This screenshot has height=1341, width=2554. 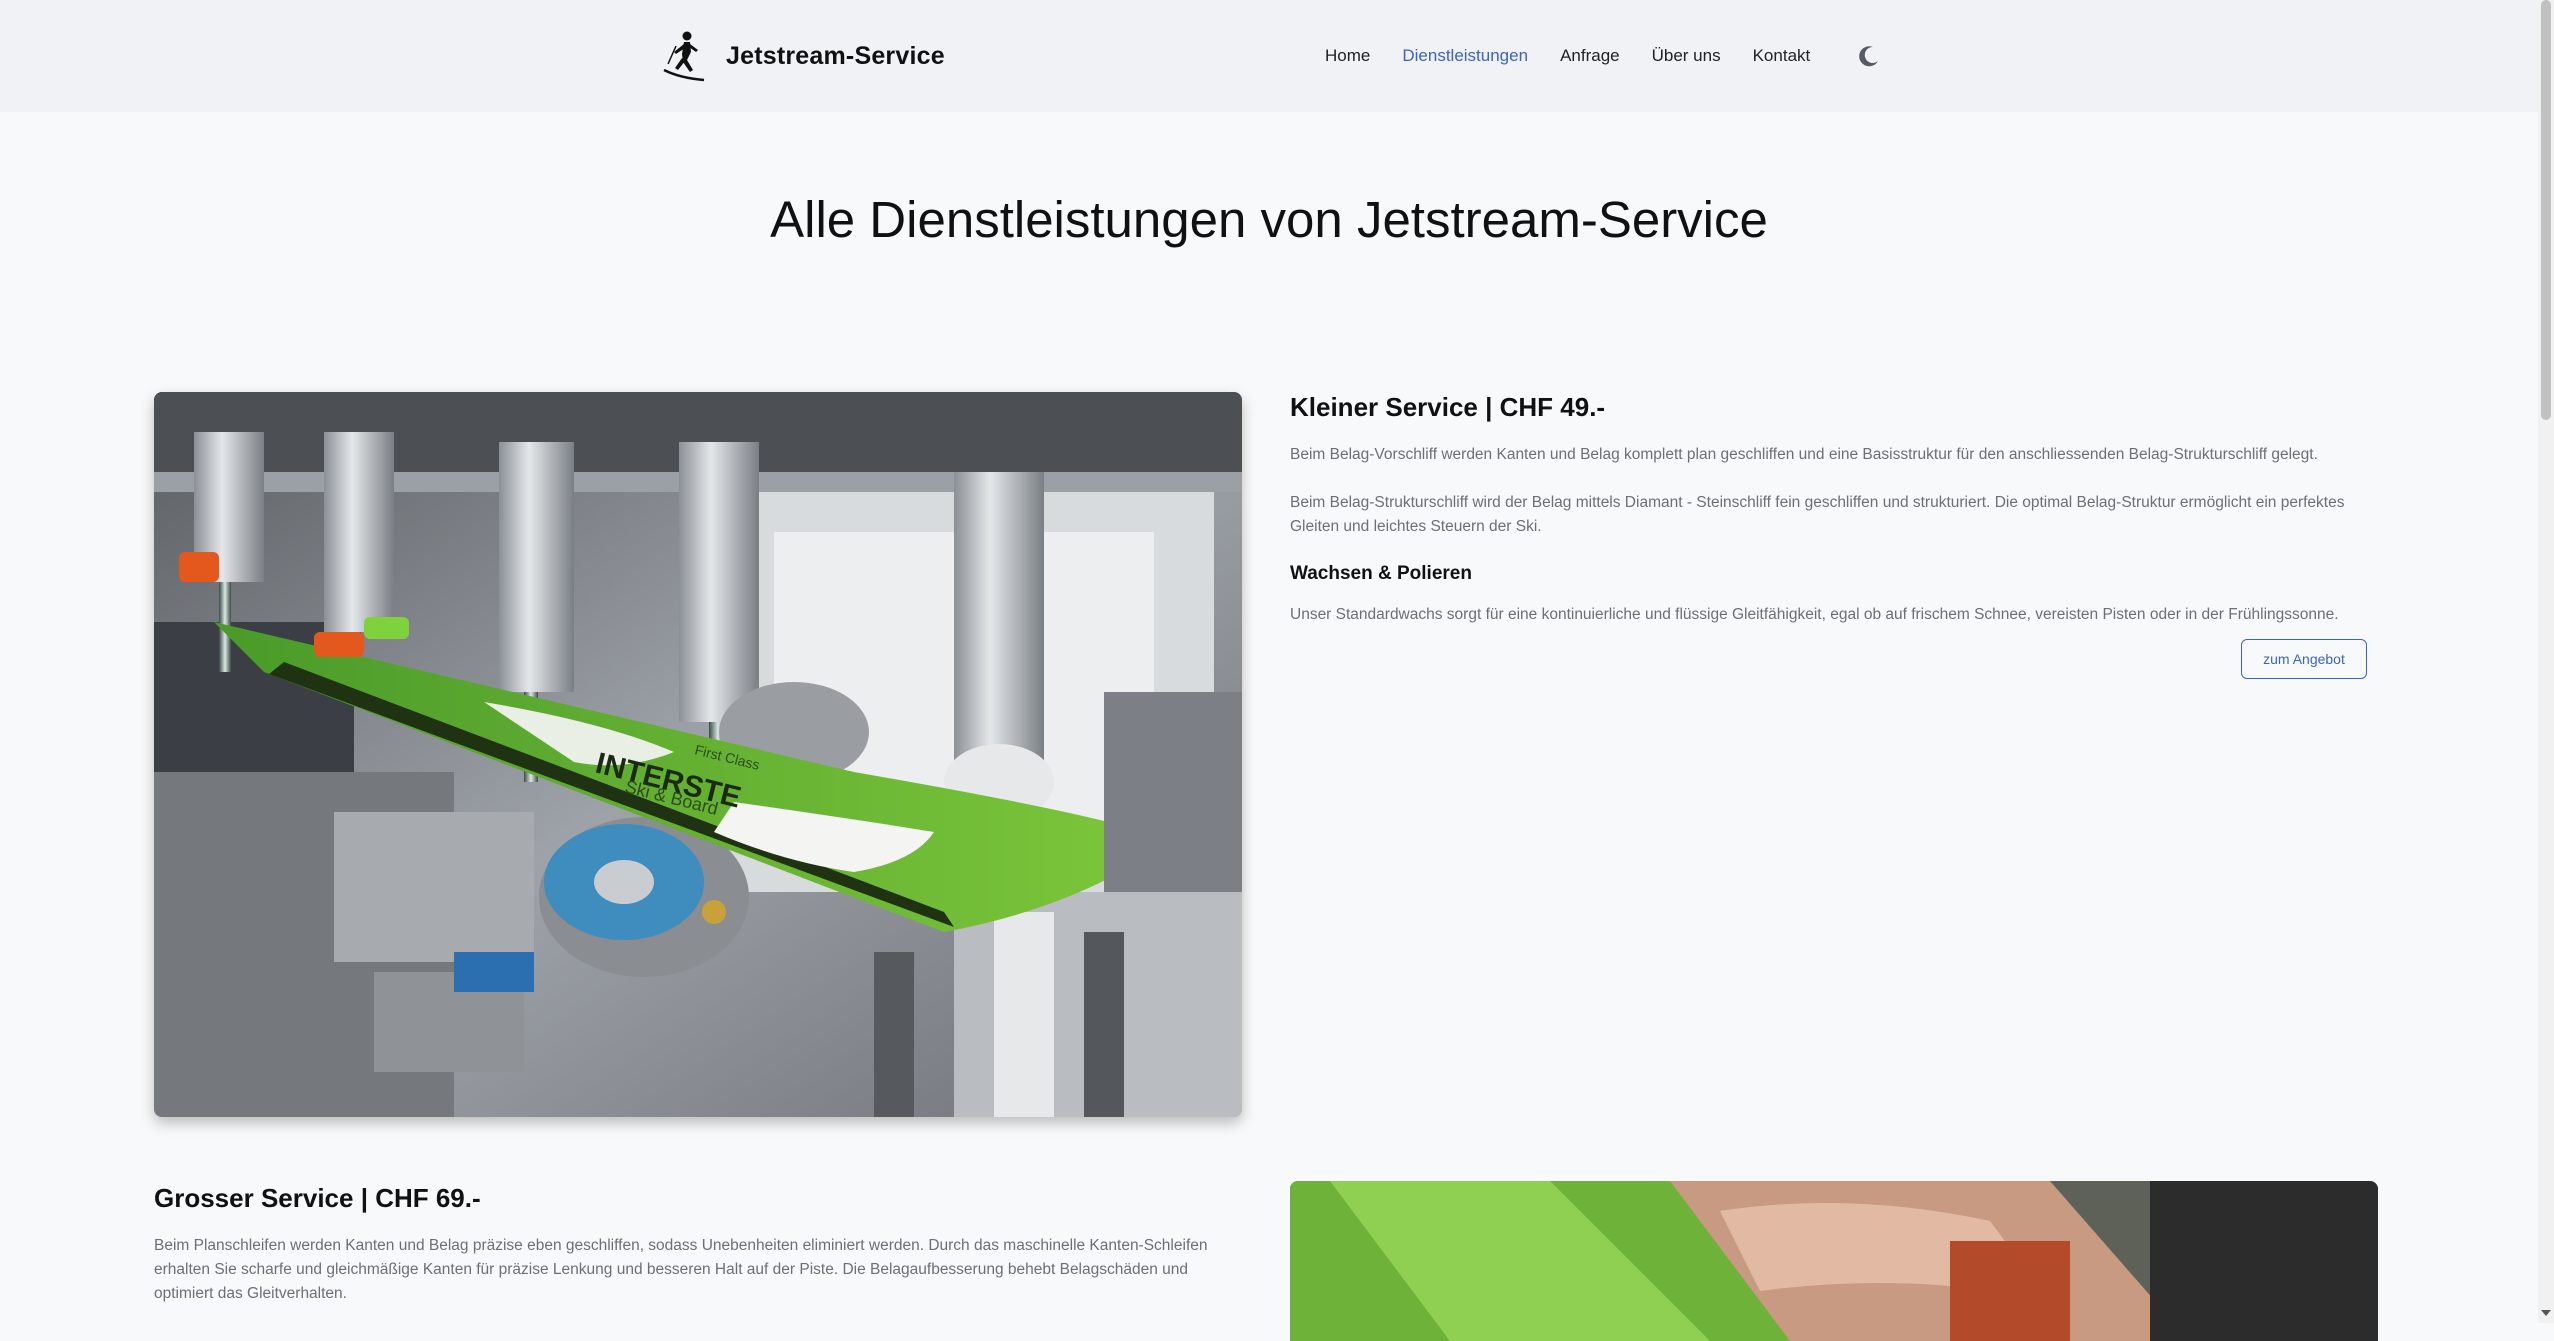 What do you see at coordinates (317, 1198) in the screenshot?
I see `service-large-title: Grosser Service | CHF 69.-` at bounding box center [317, 1198].